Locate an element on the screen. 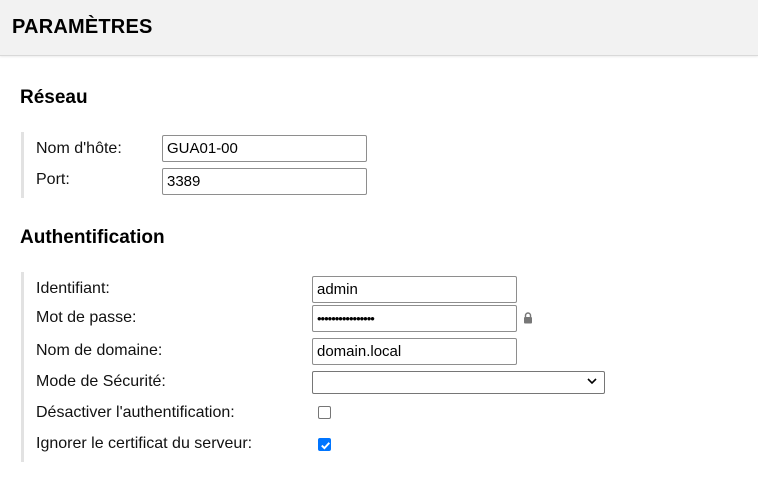  lock-icon is located at coordinates (528, 318).